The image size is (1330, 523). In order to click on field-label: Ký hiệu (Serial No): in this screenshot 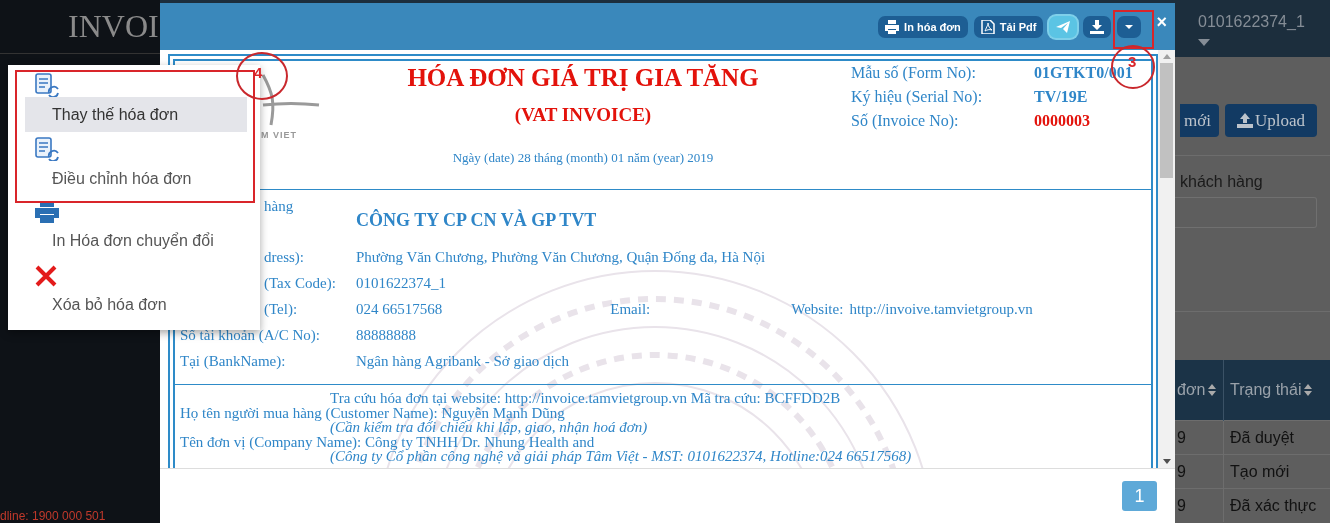, I will do `click(917, 97)`.